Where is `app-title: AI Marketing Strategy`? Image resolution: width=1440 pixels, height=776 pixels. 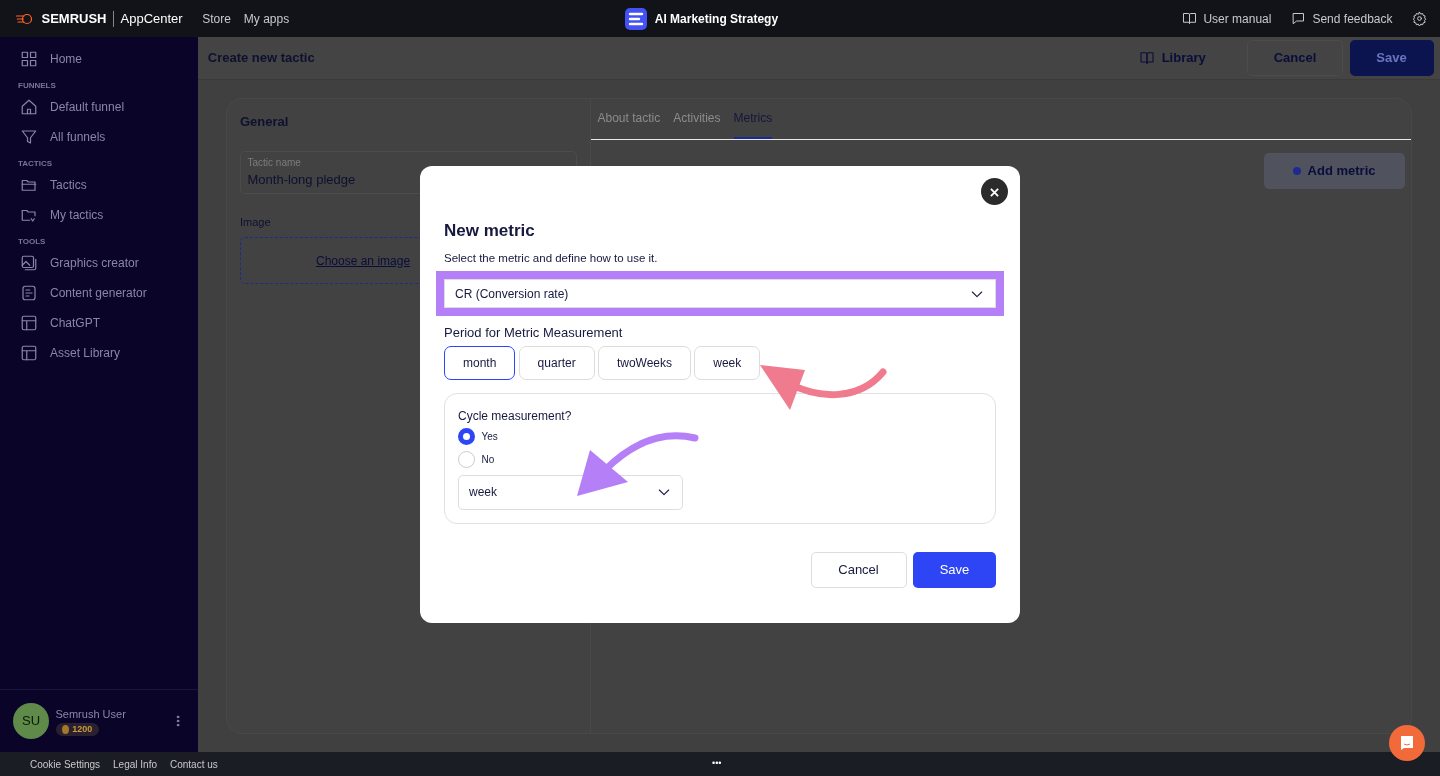 app-title: AI Marketing Strategy is located at coordinates (716, 19).